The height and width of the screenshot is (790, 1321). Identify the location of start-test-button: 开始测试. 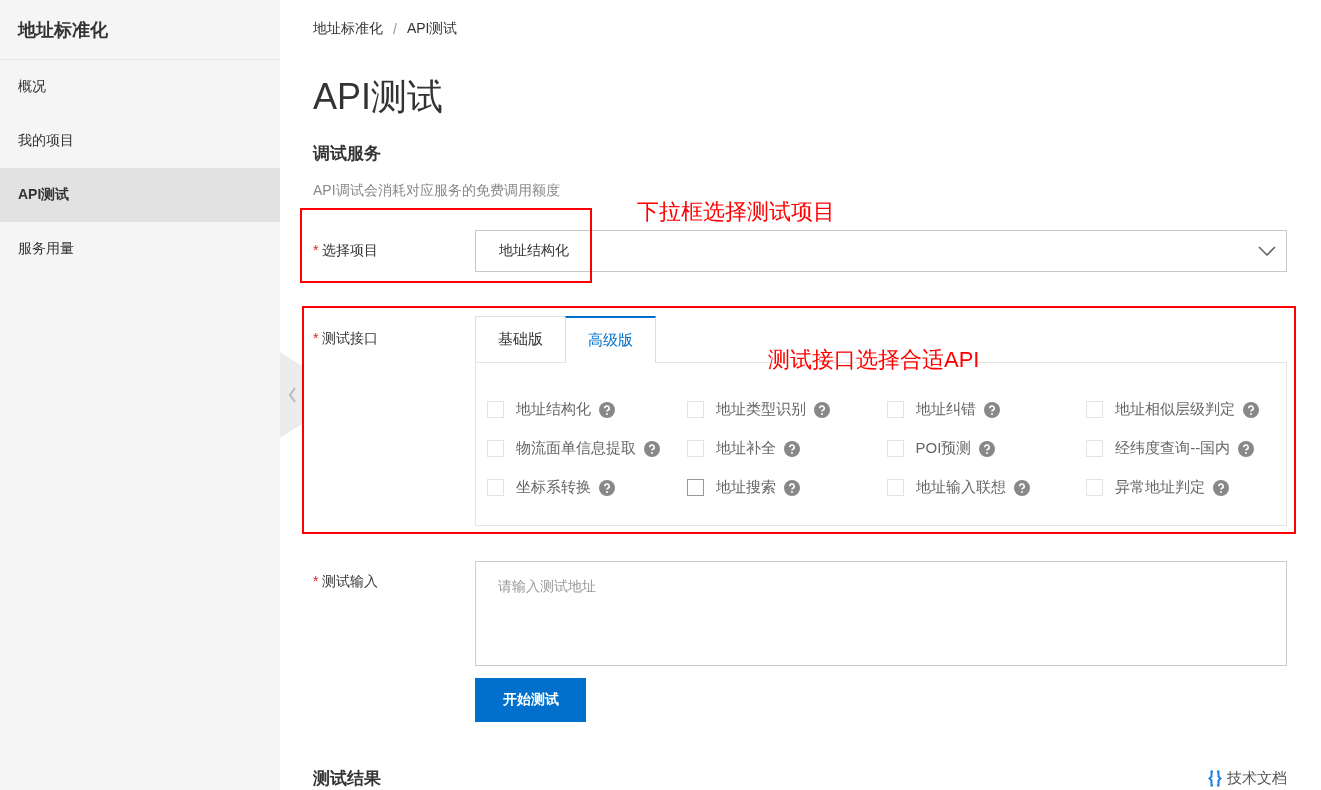
(530, 700).